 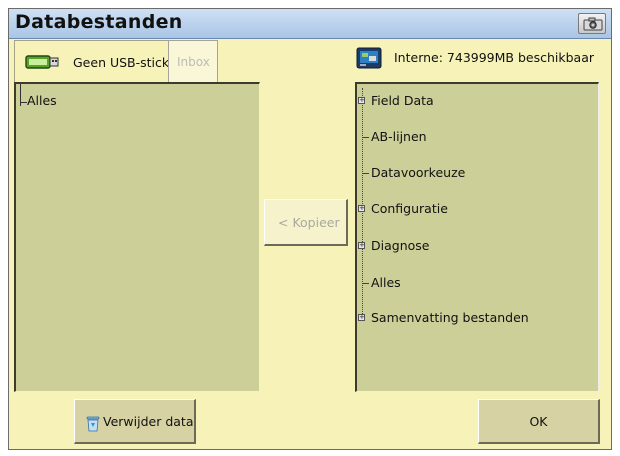 I want to click on storage-info: Interne: 743999MB beschikbaar, so click(x=494, y=57).